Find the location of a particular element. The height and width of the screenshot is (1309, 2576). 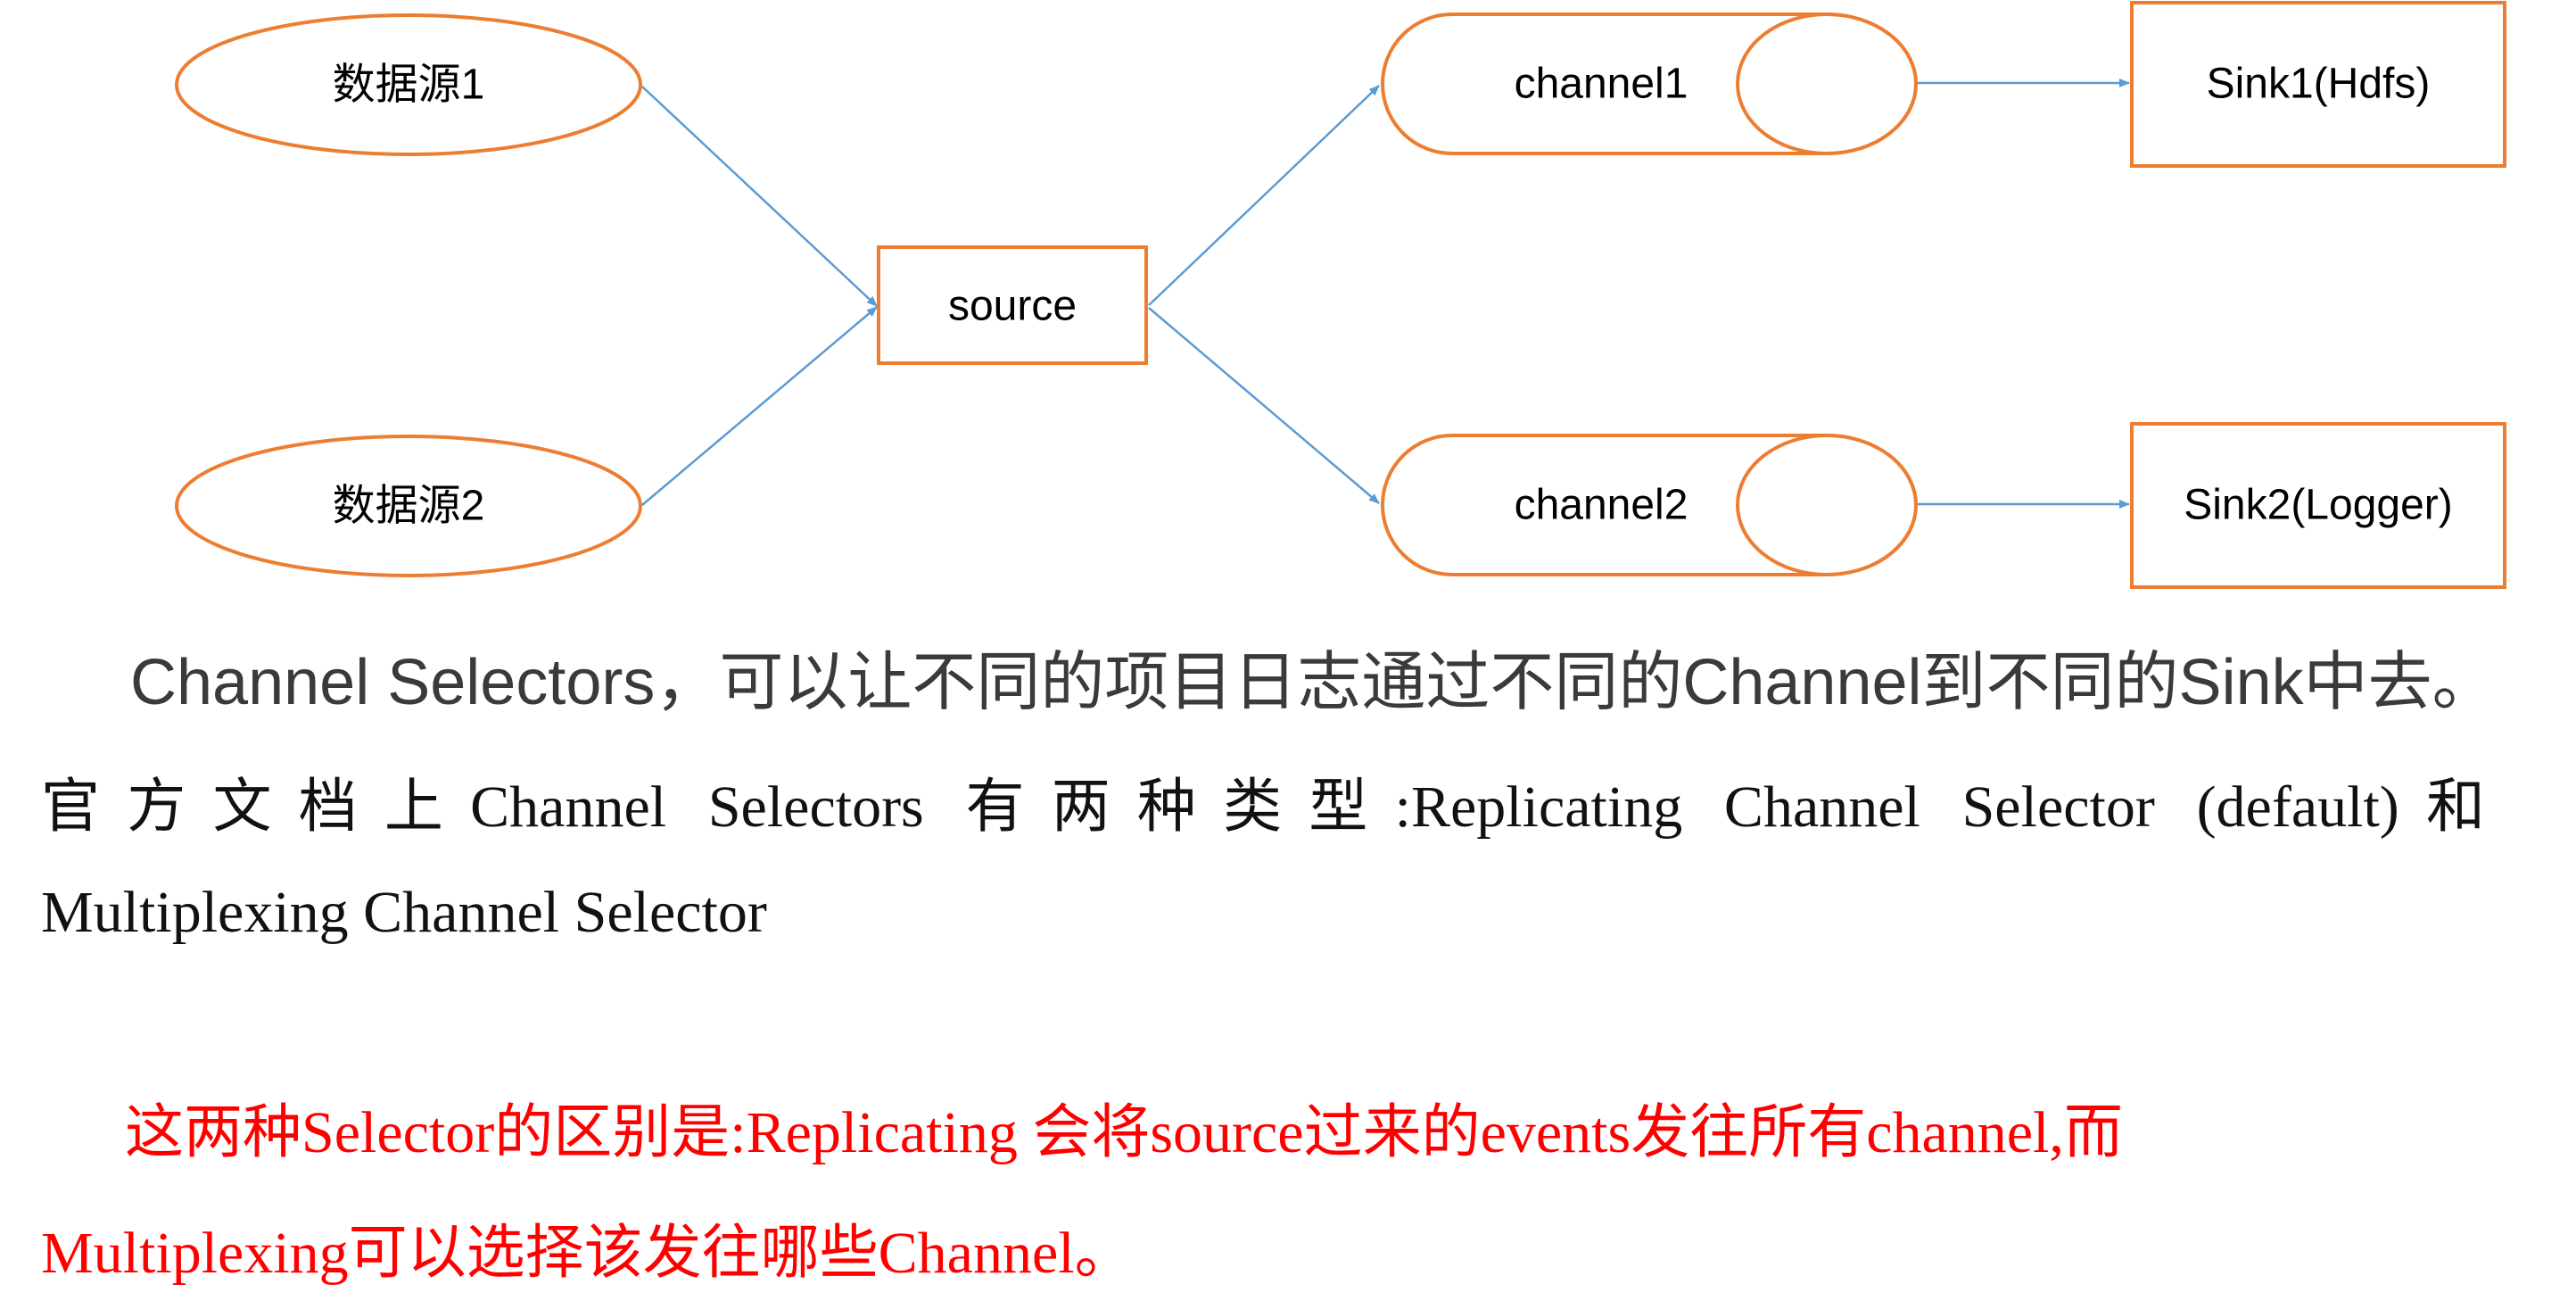

sink2-node: Sink2(Logger) is located at coordinates (2318, 506).